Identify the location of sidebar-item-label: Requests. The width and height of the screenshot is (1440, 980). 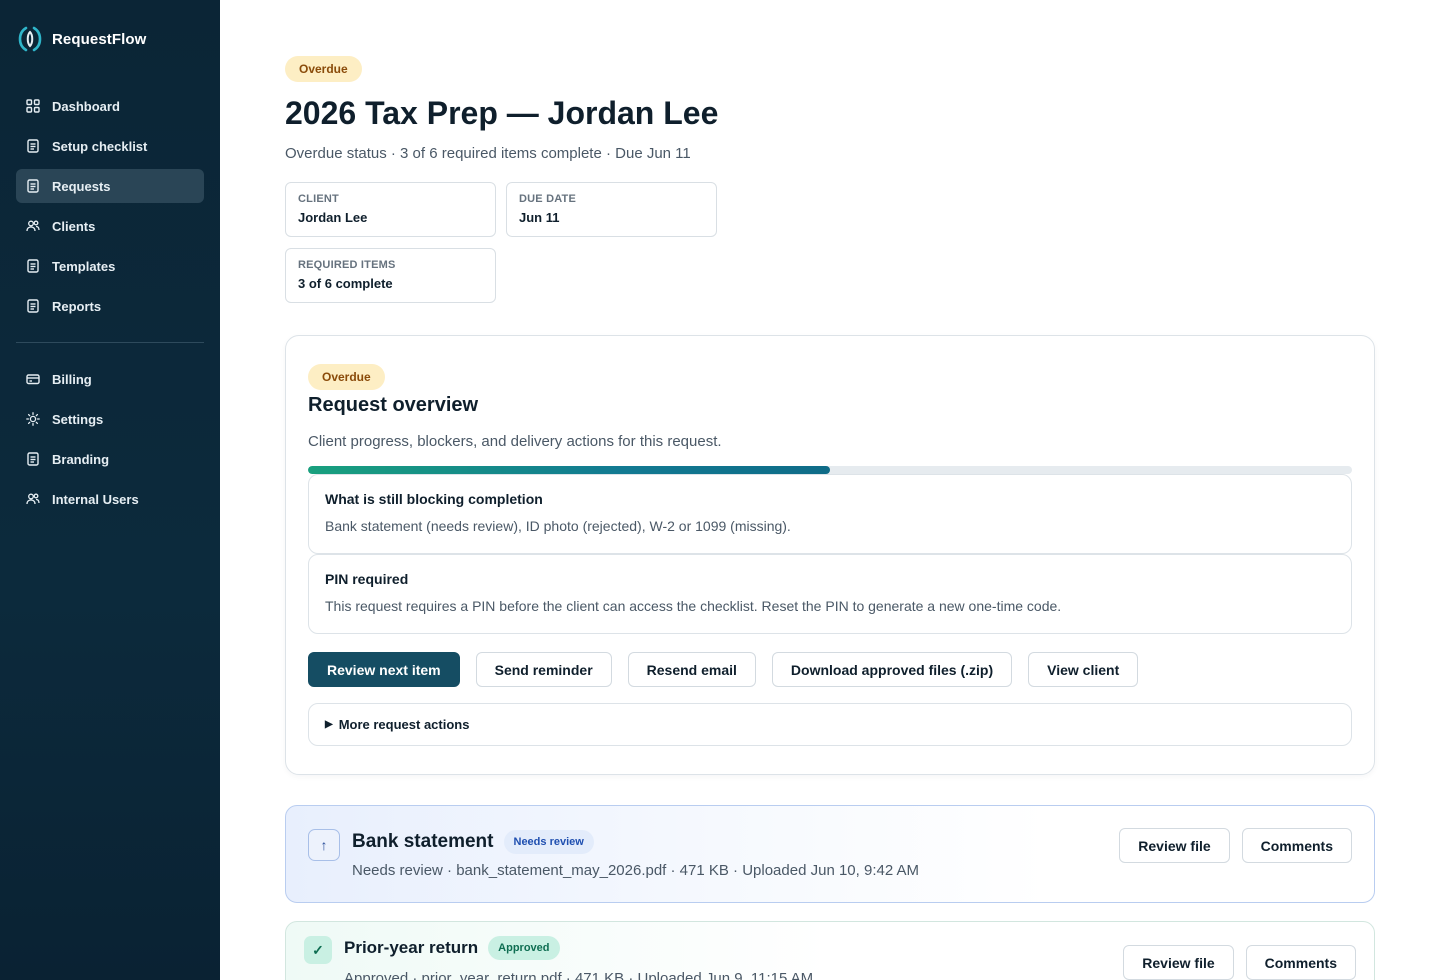
(81, 186).